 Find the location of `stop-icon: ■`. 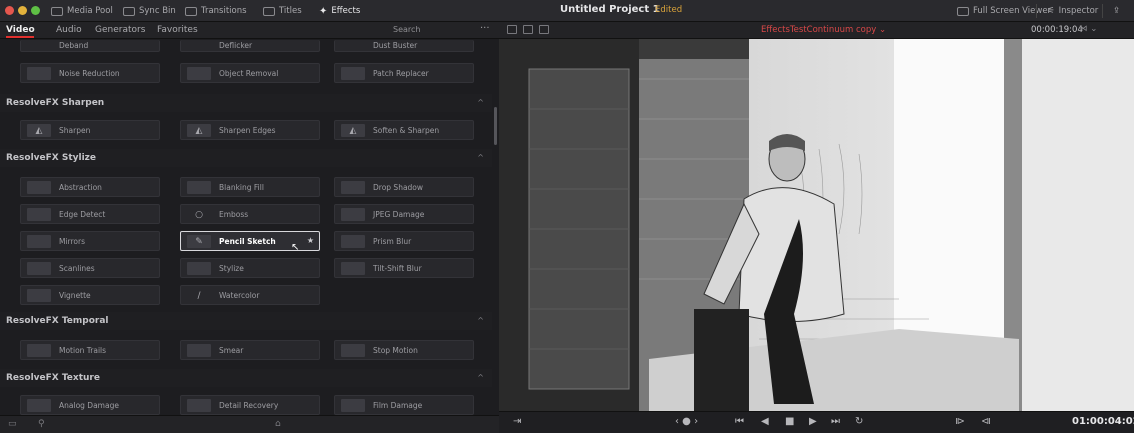

stop-icon: ■ is located at coordinates (789, 421).